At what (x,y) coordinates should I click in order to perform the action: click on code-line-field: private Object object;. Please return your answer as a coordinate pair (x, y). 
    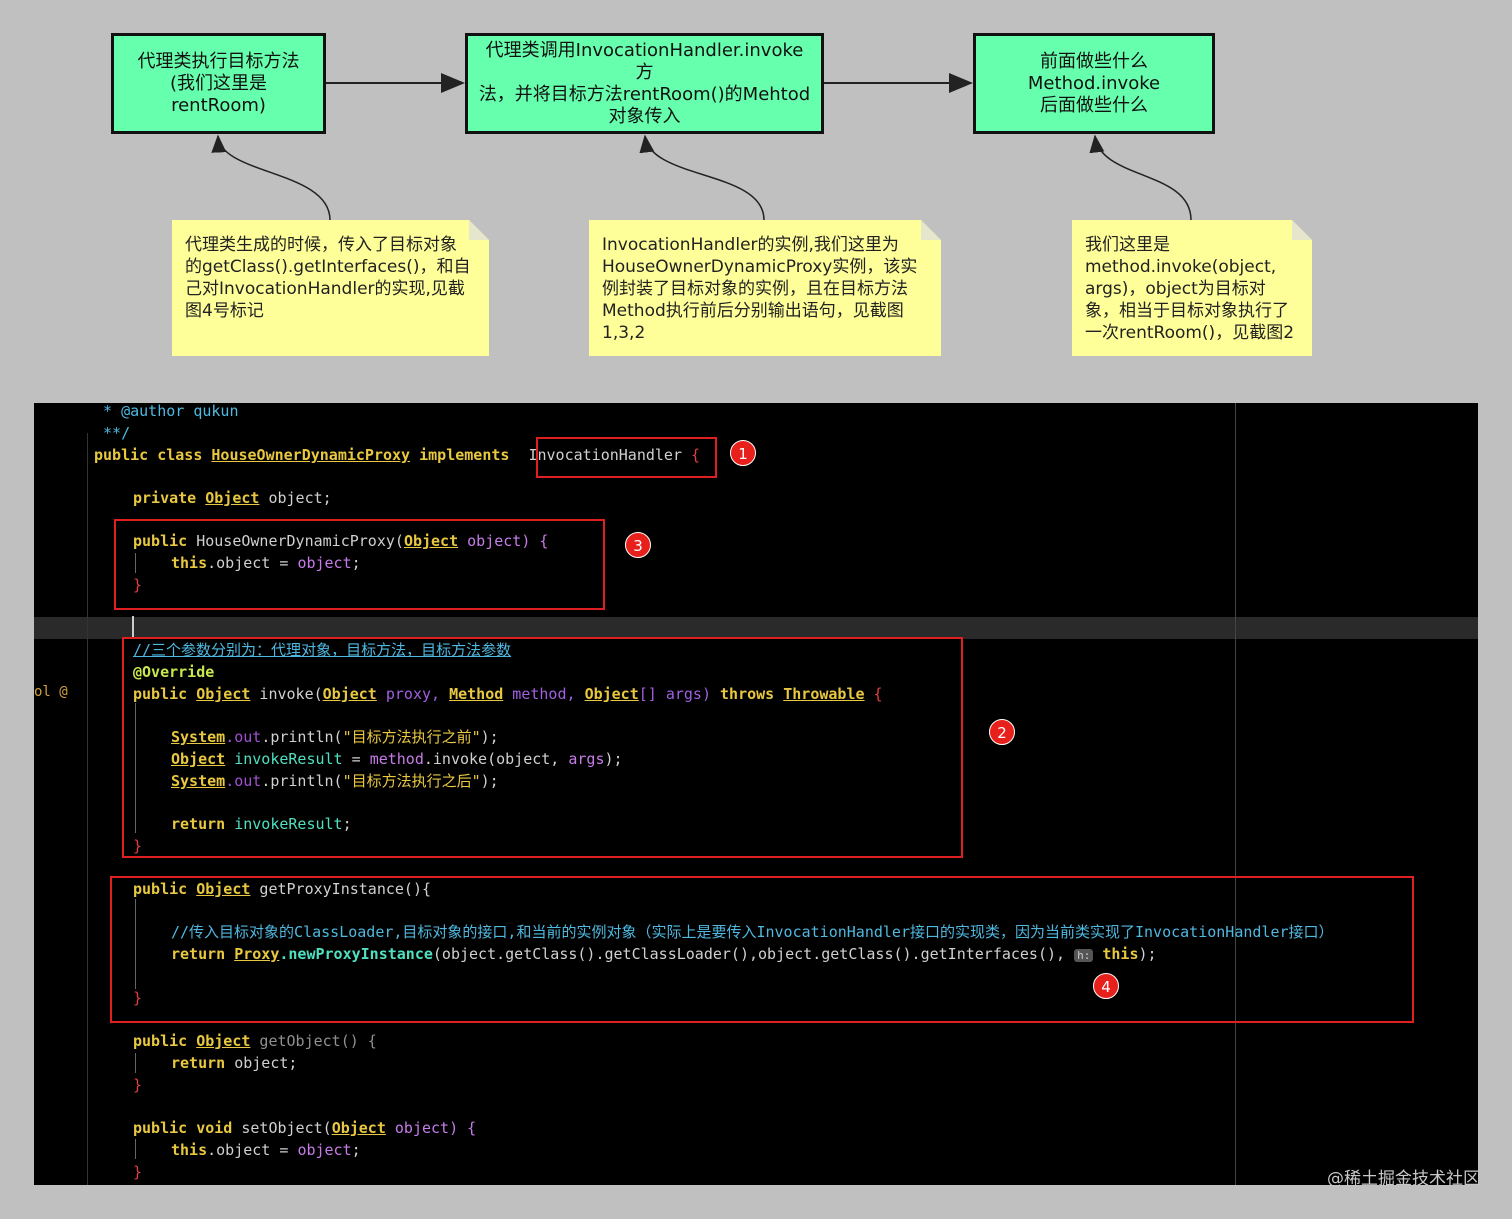
    Looking at the image, I should click on (232, 498).